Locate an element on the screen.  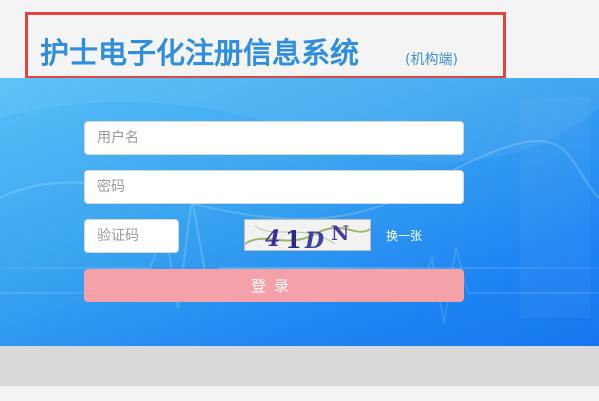
password-input is located at coordinates (274, 187).